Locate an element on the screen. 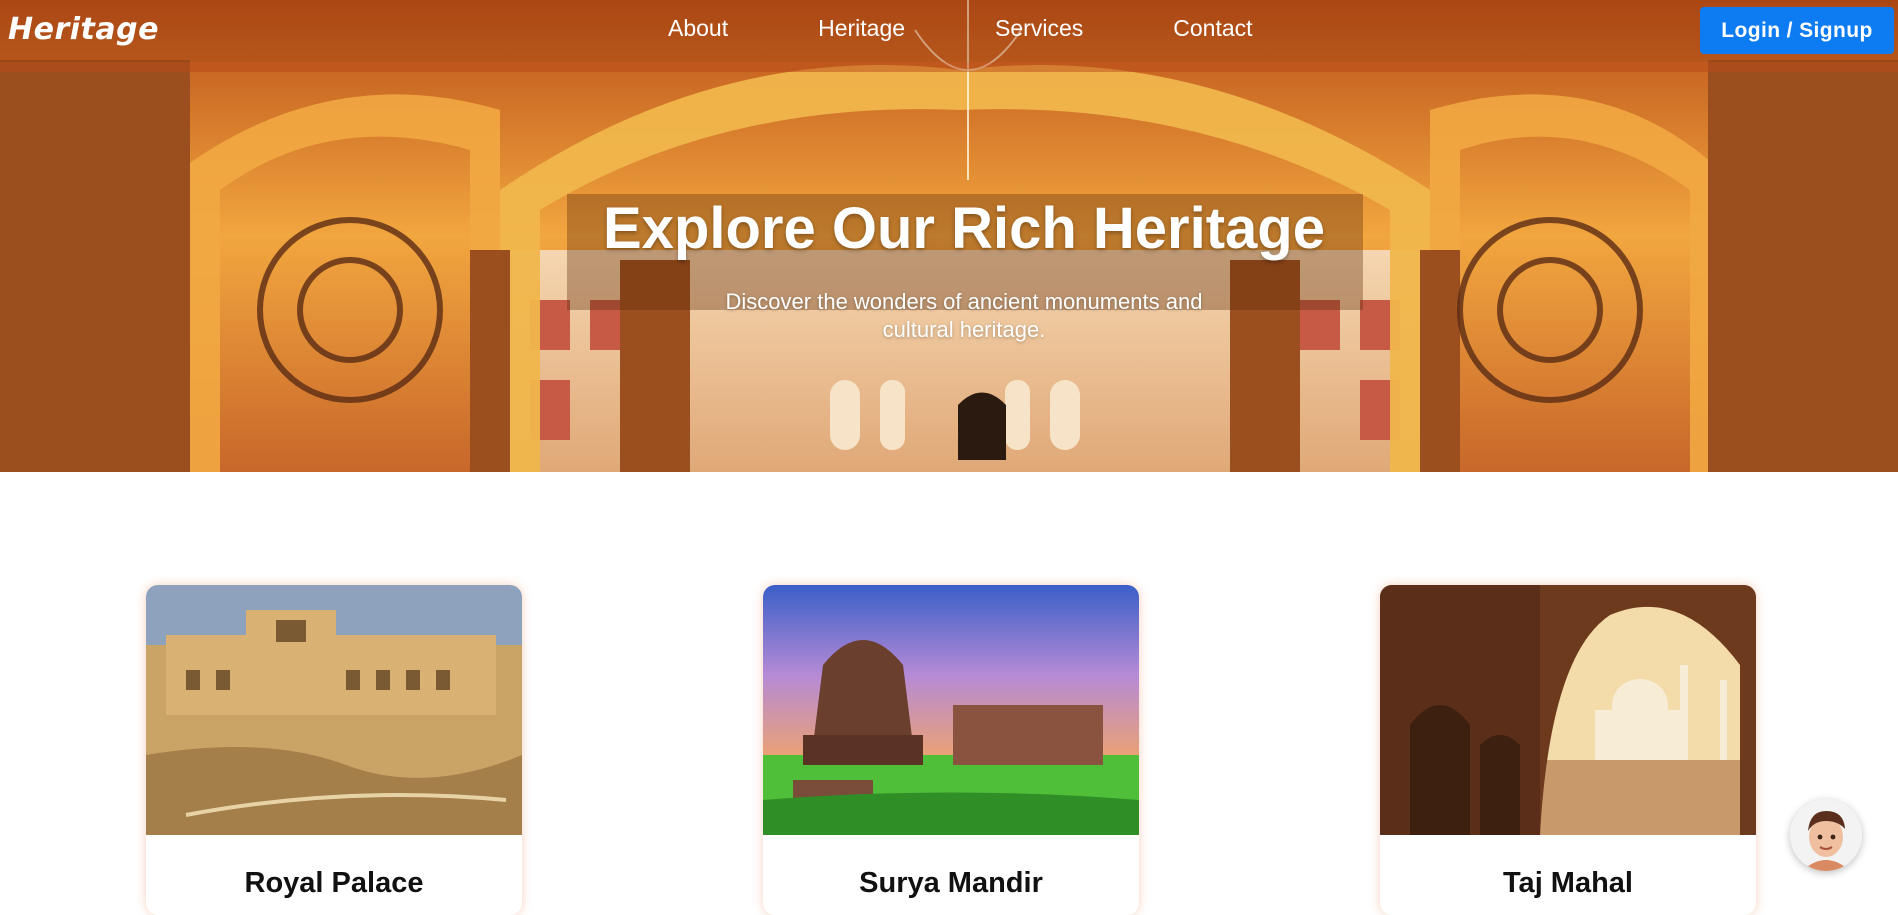  sun-temple-photo is located at coordinates (951, 710).